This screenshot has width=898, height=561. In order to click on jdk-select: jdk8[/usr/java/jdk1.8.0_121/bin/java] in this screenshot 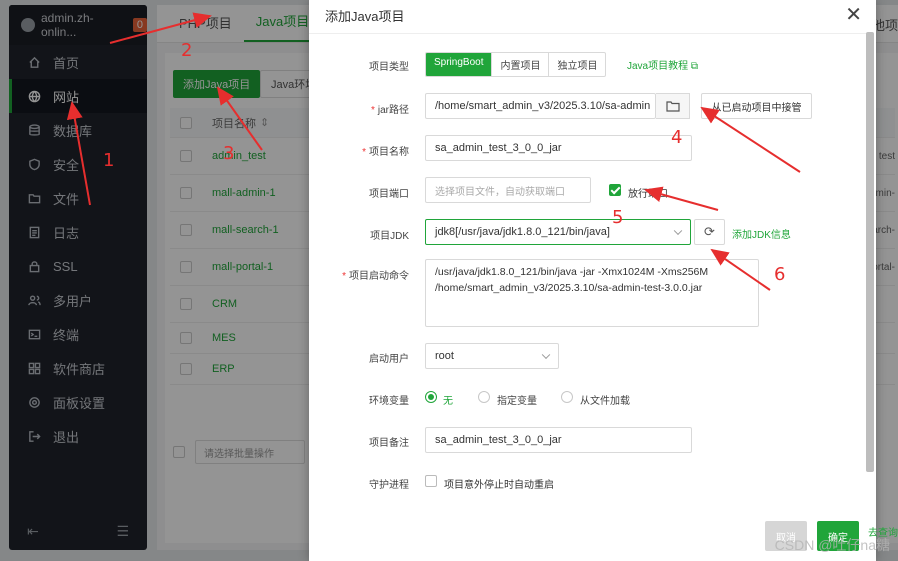, I will do `click(558, 232)`.